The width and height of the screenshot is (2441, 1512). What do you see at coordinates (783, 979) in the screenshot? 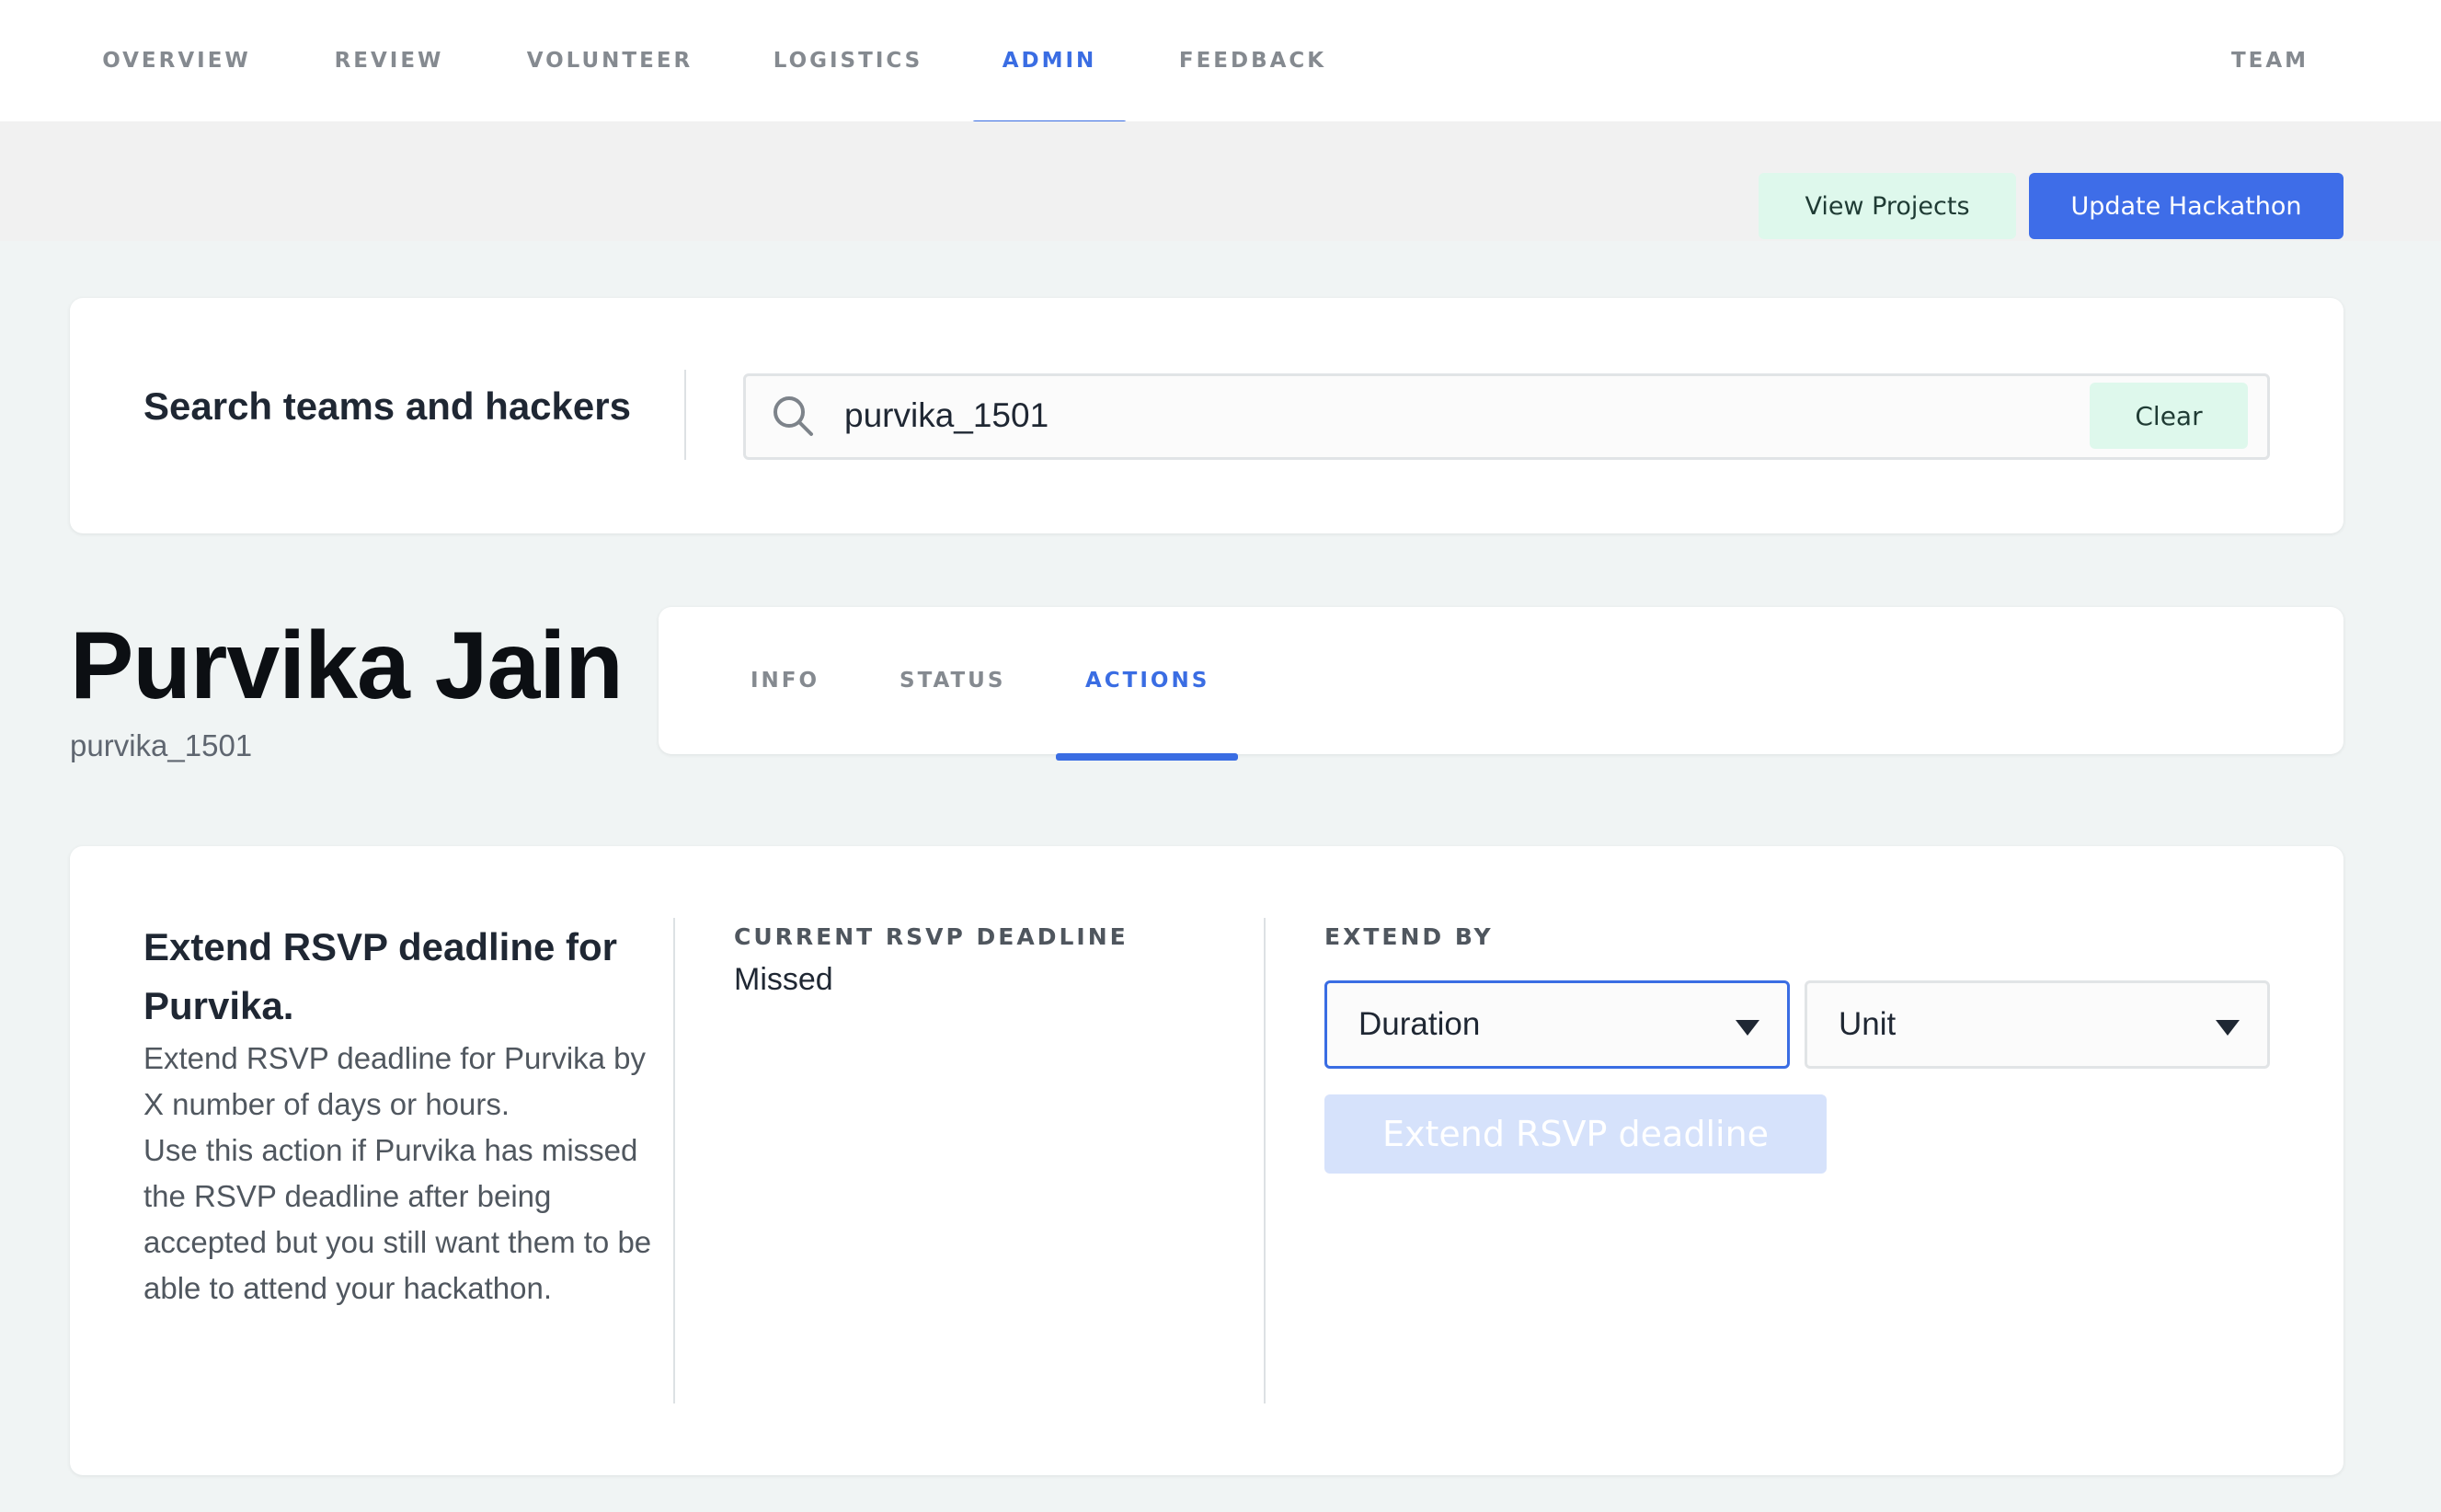
I see `current-deadline-value: Missed` at bounding box center [783, 979].